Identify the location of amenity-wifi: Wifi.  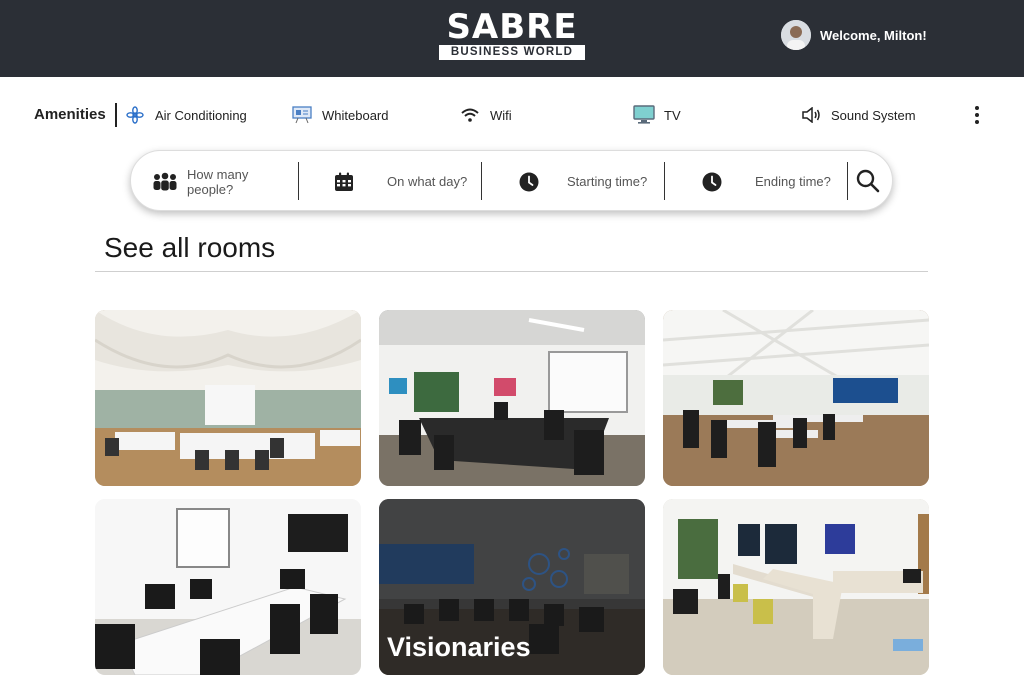
(485, 115).